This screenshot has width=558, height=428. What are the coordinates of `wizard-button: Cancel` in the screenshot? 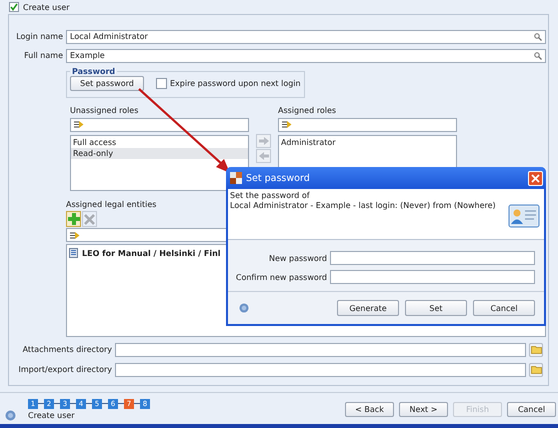 It's located at (531, 409).